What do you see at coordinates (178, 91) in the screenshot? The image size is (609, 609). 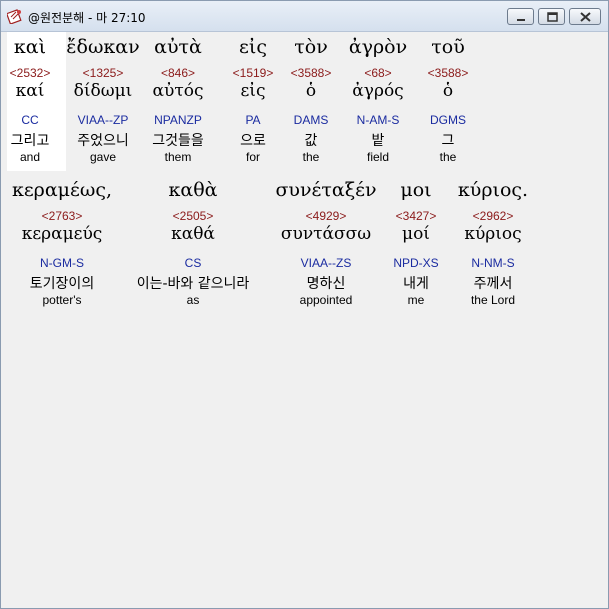 I see `word-lemma: αὐτός` at bounding box center [178, 91].